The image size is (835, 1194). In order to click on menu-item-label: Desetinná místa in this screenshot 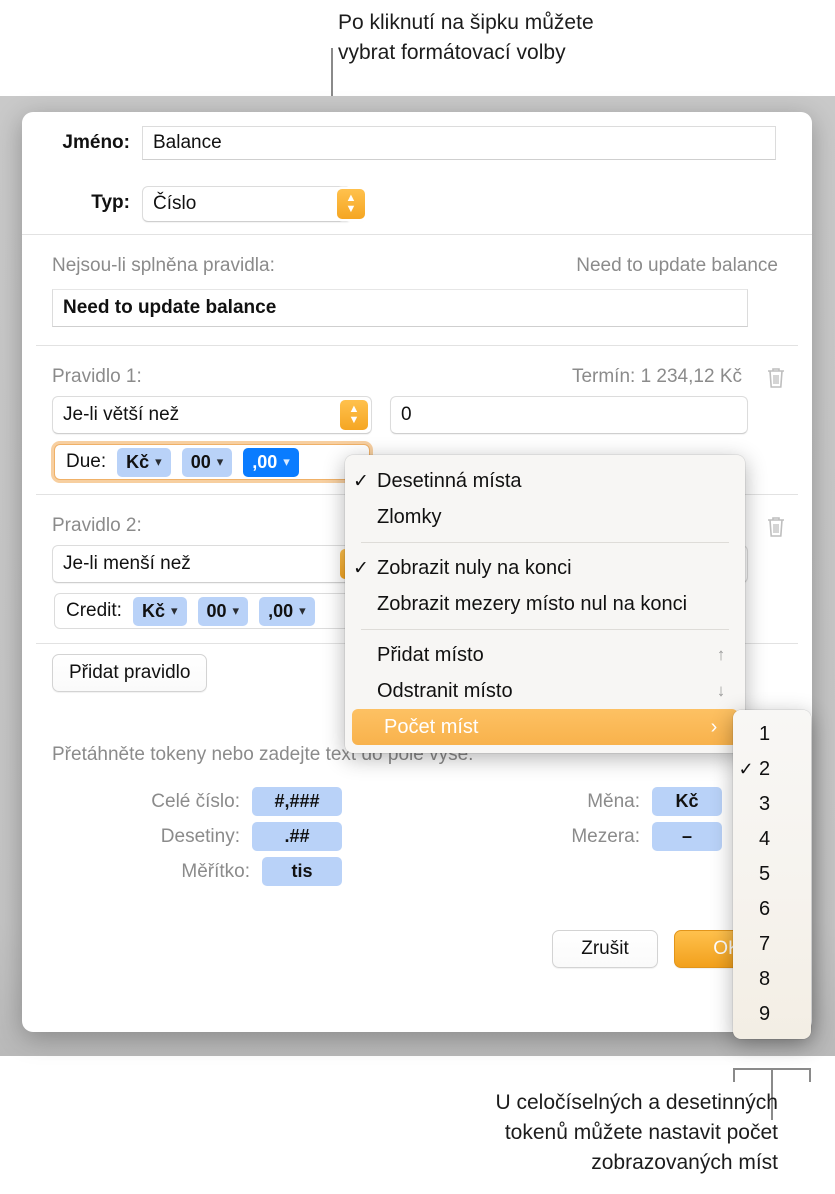, I will do `click(449, 480)`.